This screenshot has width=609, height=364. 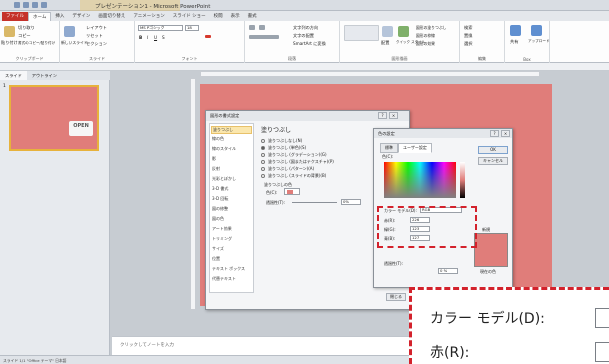 What do you see at coordinates (431, 28) in the screenshot?
I see `shape-fill-button: 図形の塗りつぶし` at bounding box center [431, 28].